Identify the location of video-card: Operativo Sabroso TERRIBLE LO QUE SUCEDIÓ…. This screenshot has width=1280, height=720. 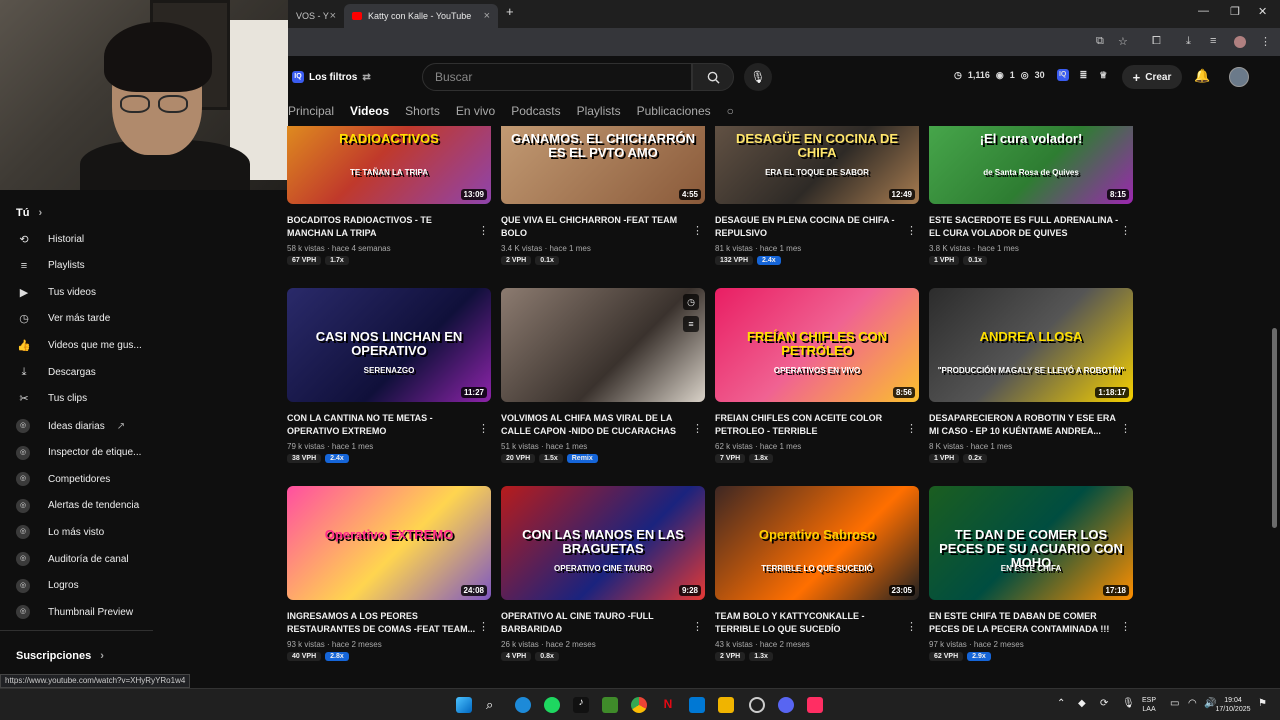
(817, 573).